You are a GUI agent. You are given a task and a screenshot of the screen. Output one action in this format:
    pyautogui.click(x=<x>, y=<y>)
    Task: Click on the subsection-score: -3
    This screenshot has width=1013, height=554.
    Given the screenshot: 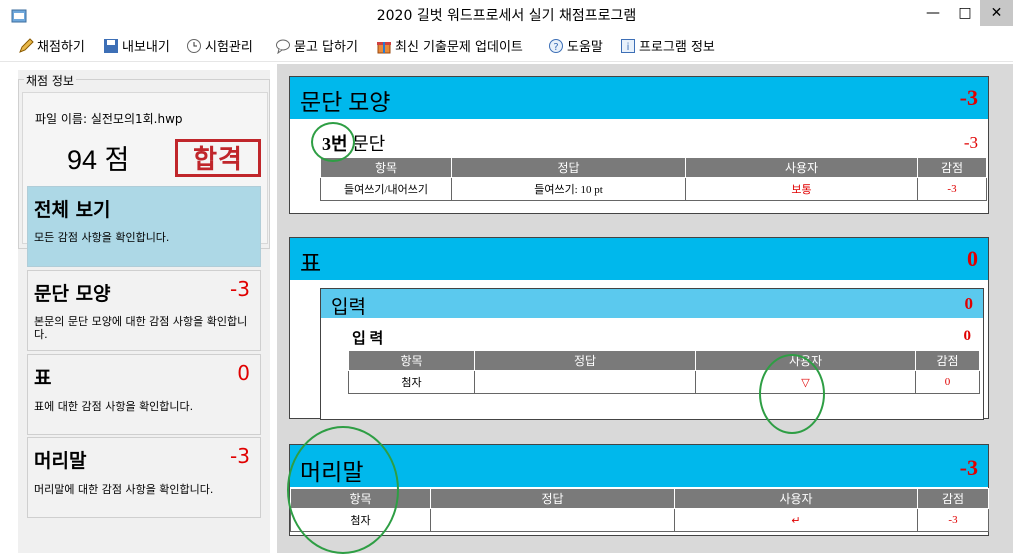 What is the action you would take?
    pyautogui.click(x=970, y=142)
    